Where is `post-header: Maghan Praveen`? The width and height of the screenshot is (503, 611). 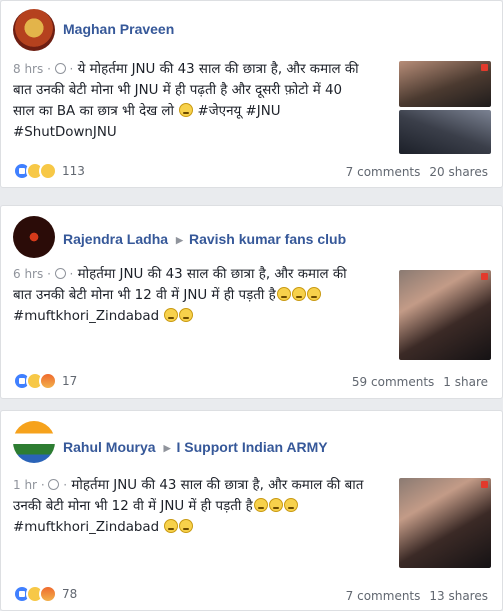
post-header: Maghan Praveen is located at coordinates (118, 29).